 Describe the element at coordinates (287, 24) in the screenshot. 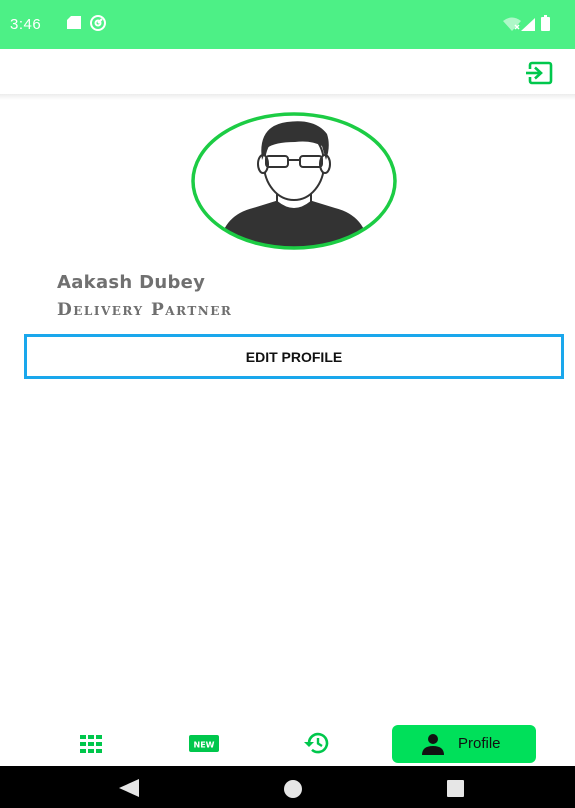

I see `status-bar: 3:46` at that location.